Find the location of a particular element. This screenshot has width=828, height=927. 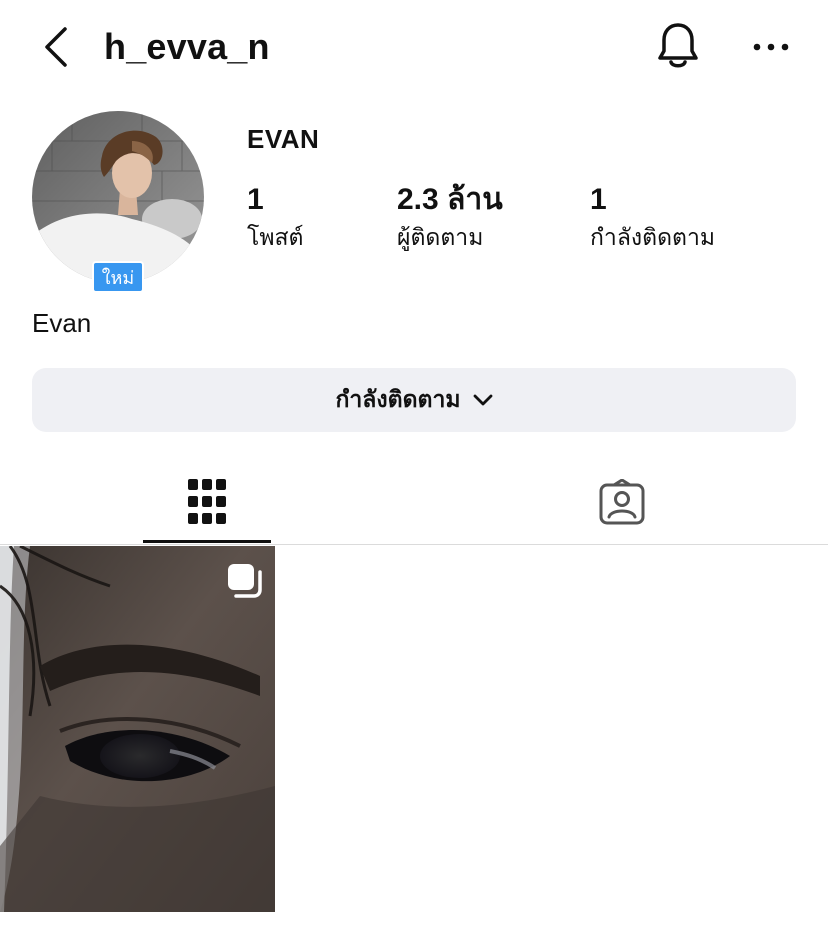

profile-avatar is located at coordinates (118, 197).